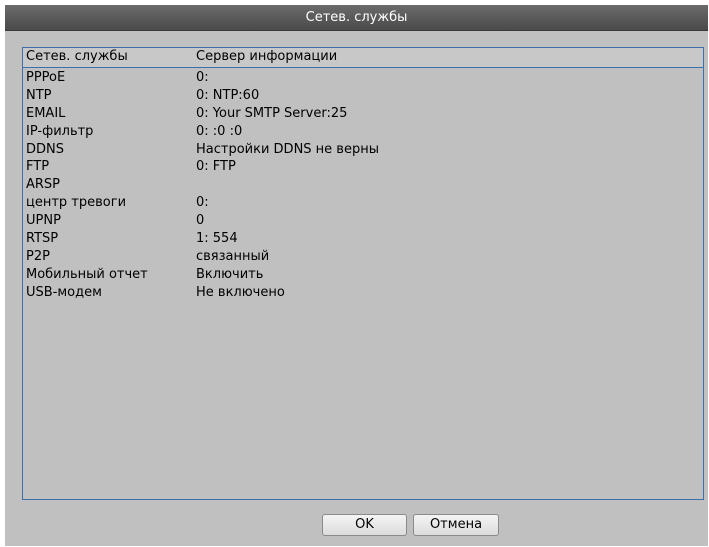 This screenshot has width=709, height=547. I want to click on service-name: FTP, so click(38, 167).